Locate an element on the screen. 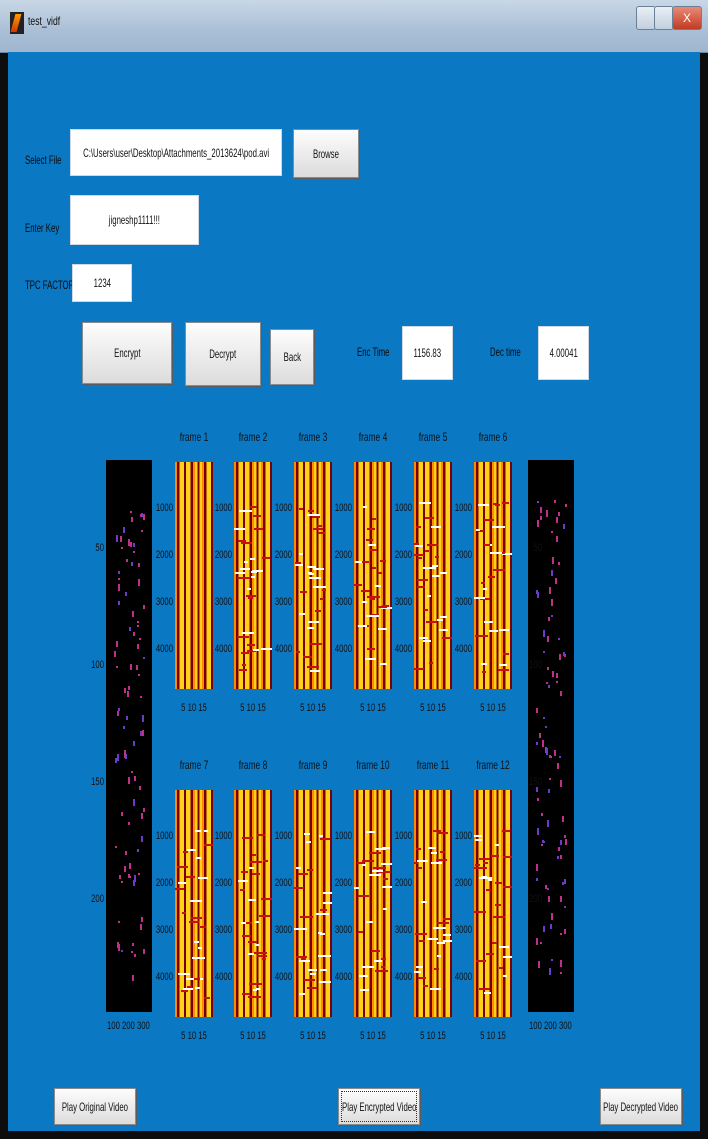  frame-title: frame 6 is located at coordinates (493, 437).